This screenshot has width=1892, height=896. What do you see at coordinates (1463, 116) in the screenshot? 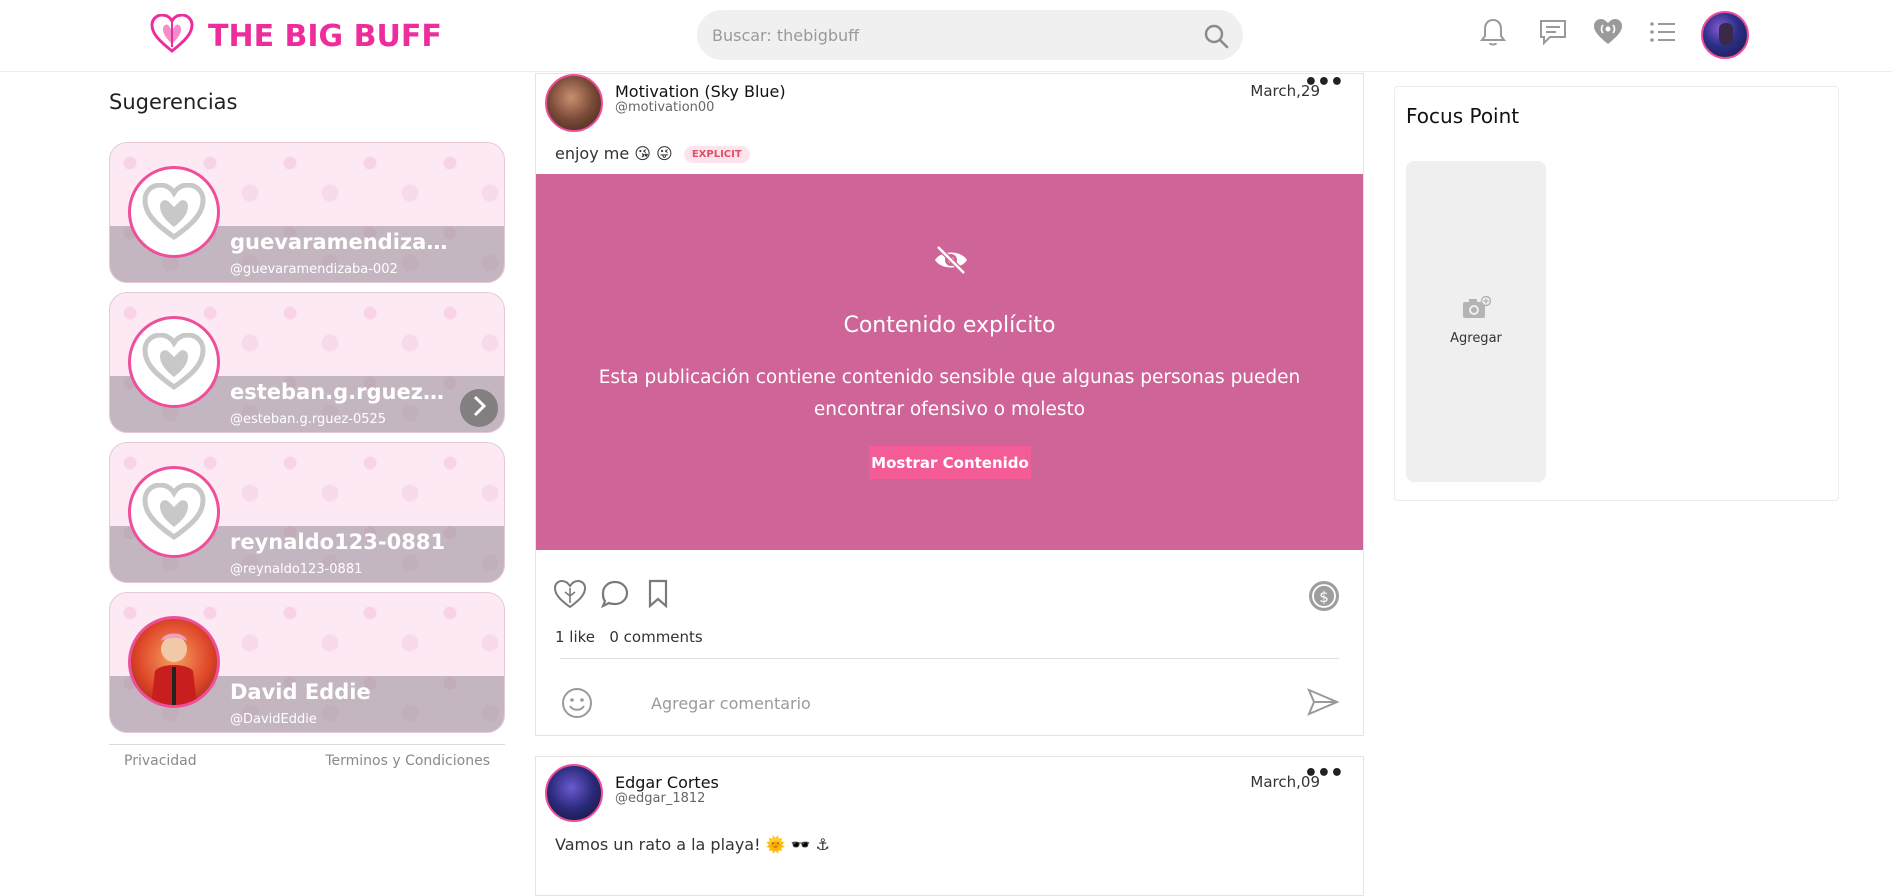
I see `focus-title: Focus Point` at bounding box center [1463, 116].